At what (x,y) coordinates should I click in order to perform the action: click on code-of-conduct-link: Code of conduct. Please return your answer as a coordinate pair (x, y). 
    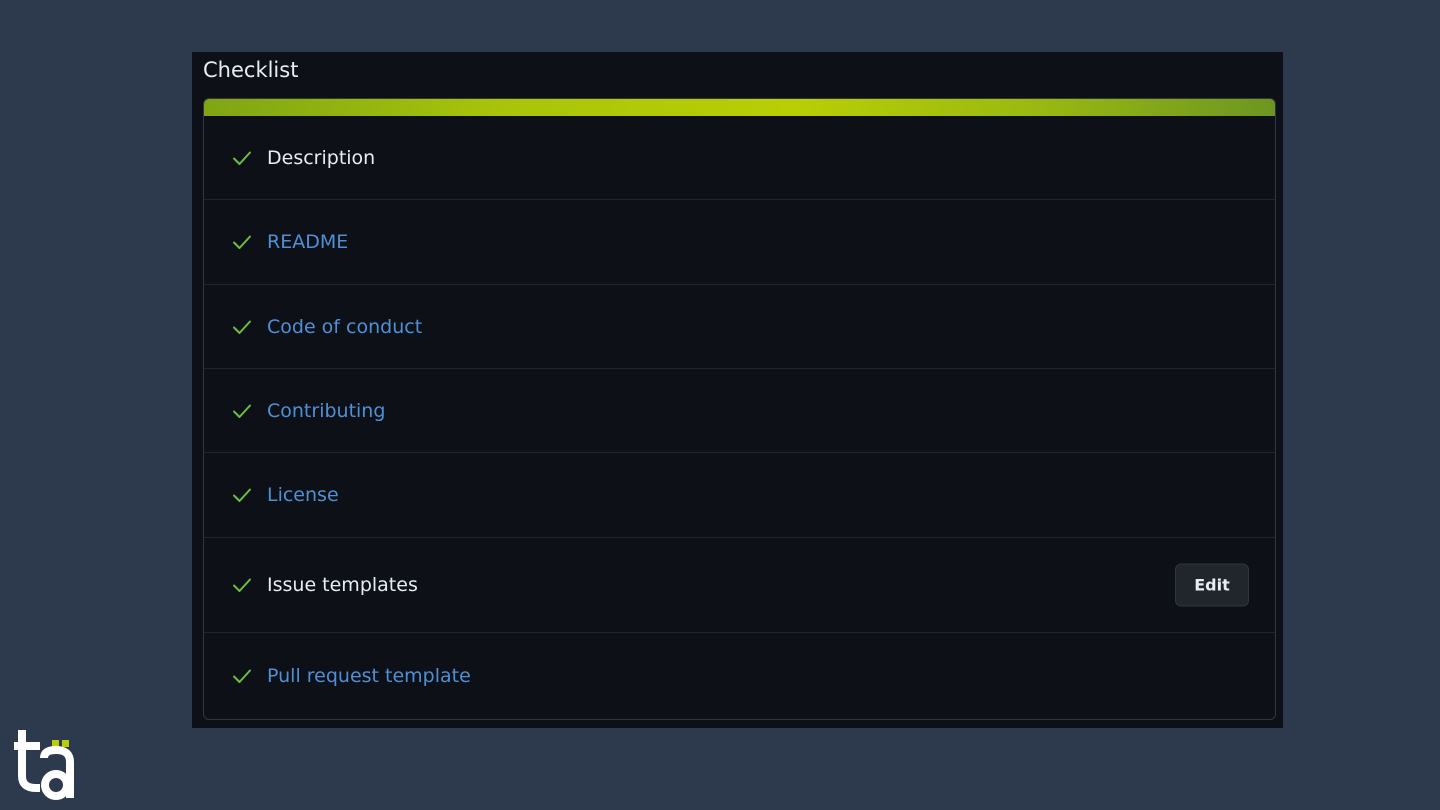
    Looking at the image, I should click on (344, 327).